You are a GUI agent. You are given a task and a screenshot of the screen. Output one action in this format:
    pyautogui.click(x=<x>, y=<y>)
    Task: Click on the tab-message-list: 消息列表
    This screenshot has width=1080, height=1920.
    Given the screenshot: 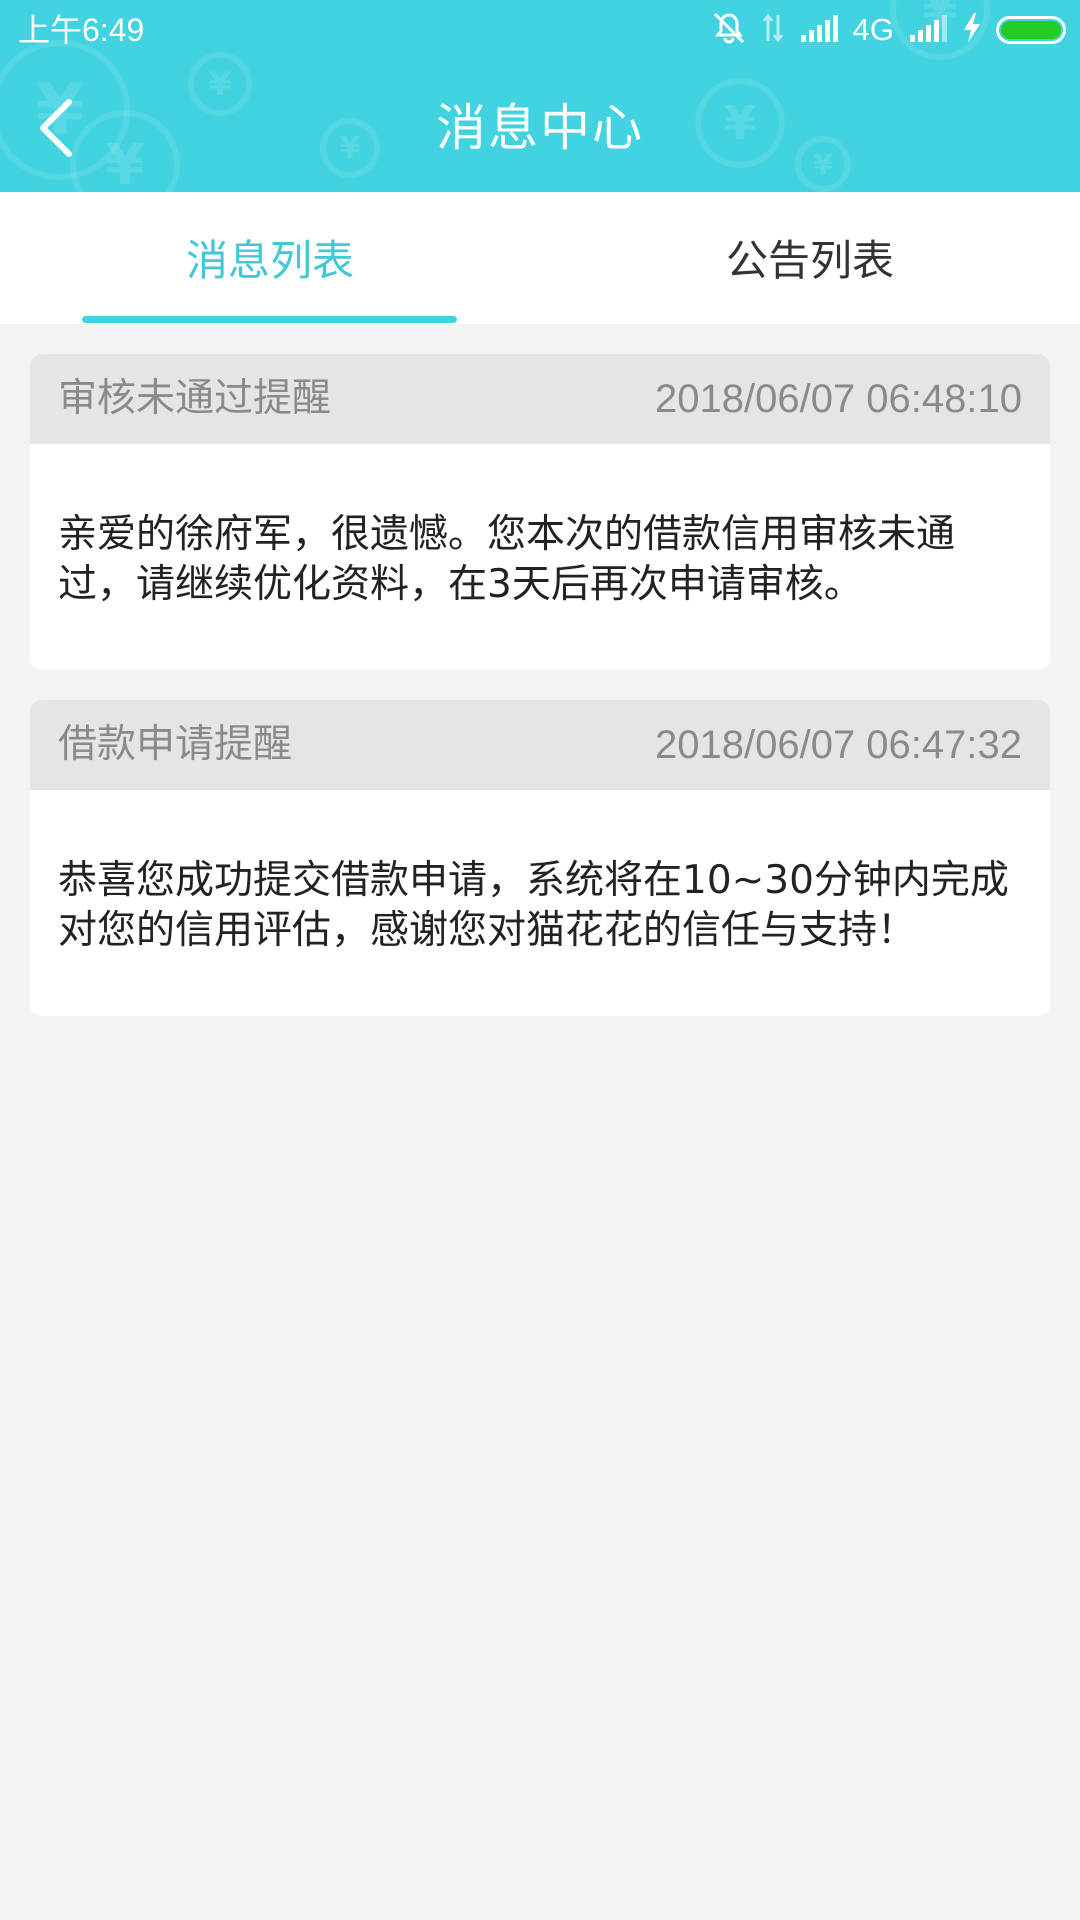 What is the action you would take?
    pyautogui.click(x=270, y=258)
    